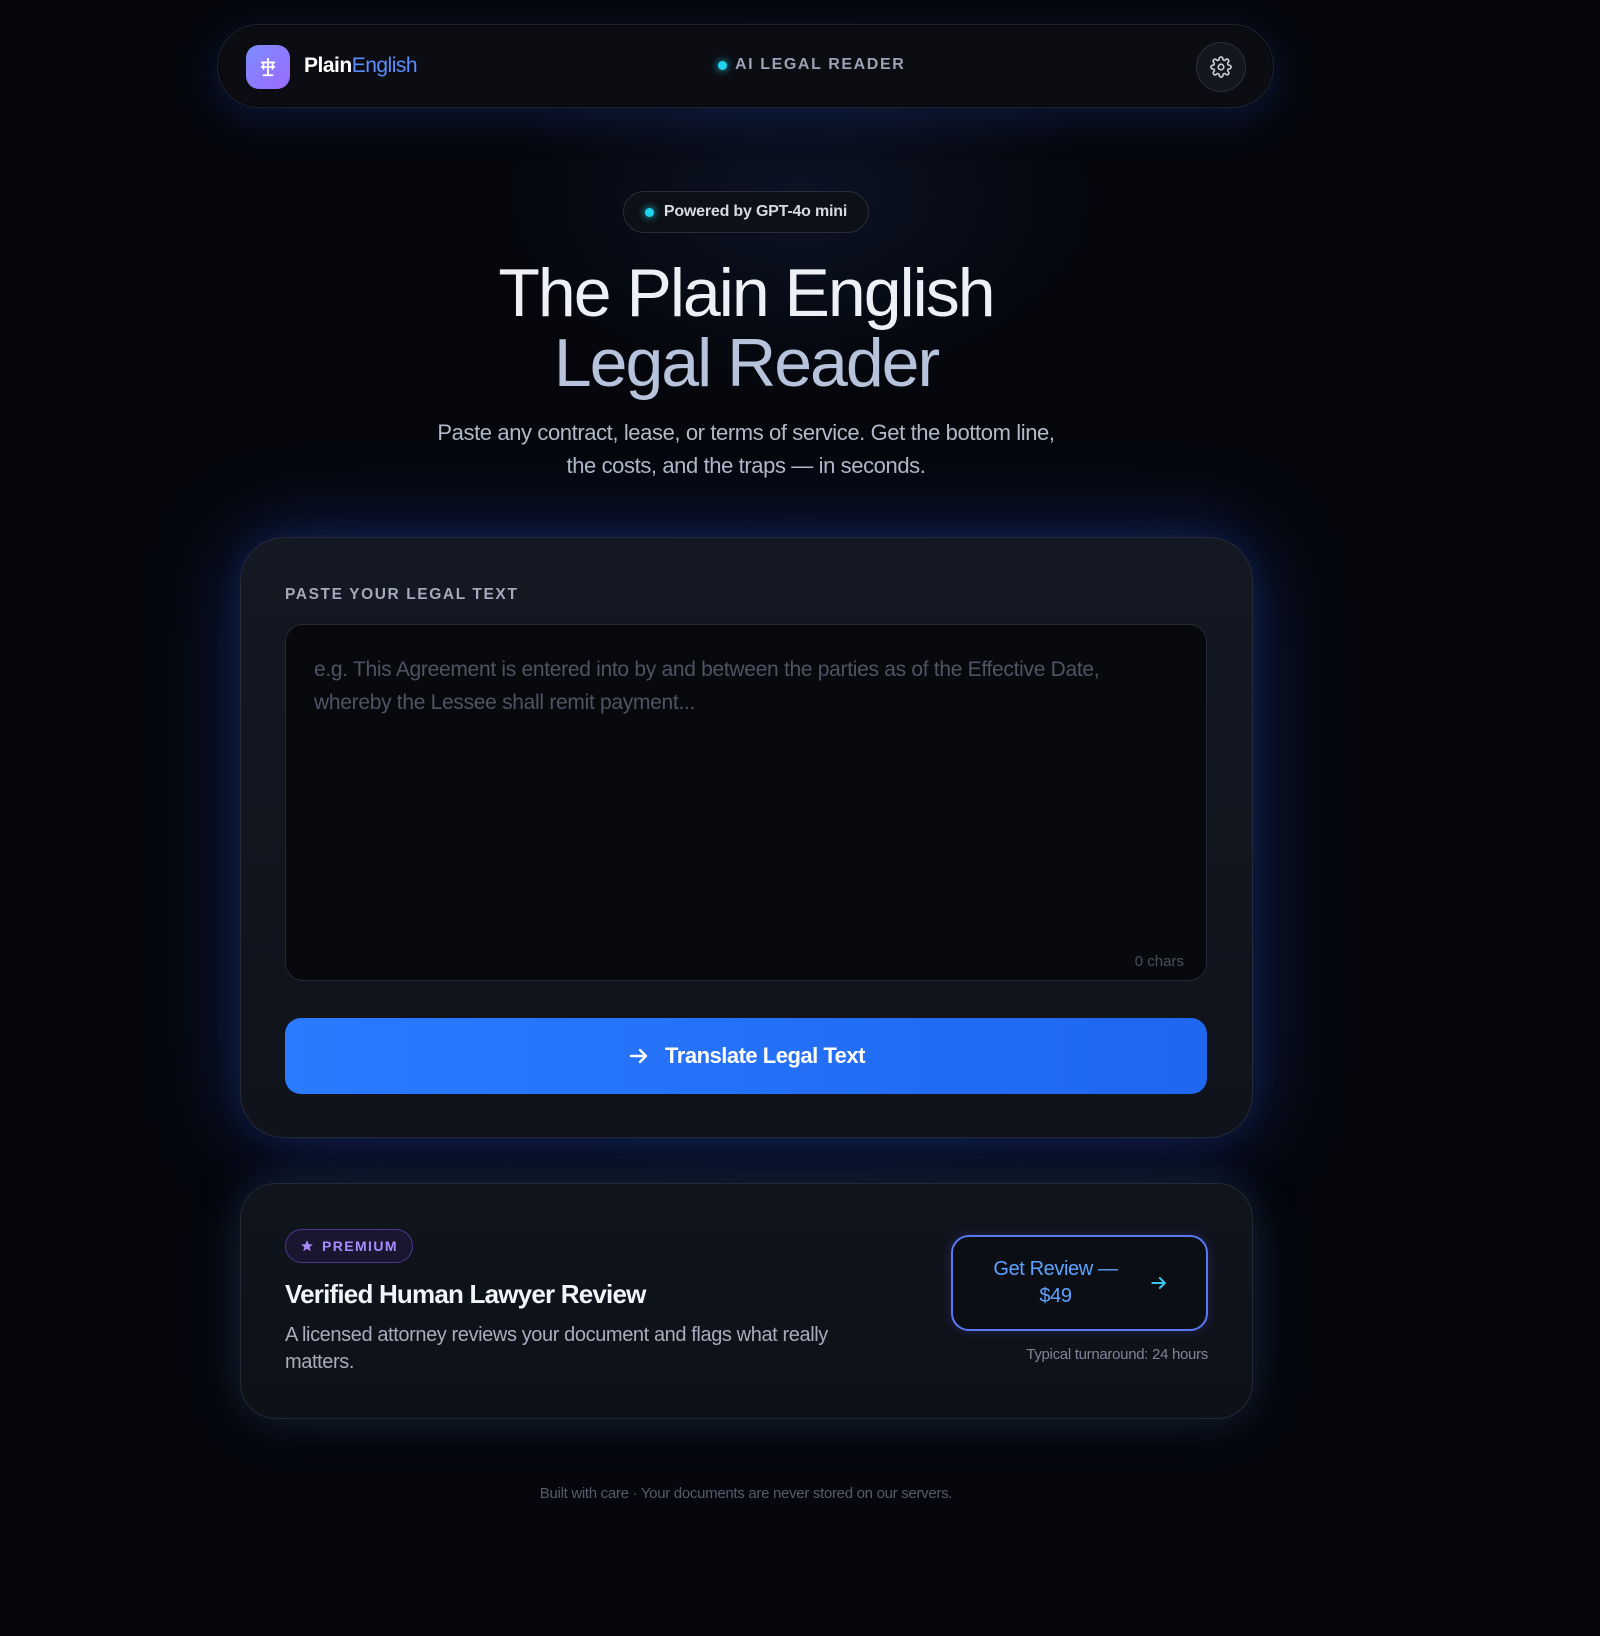 This screenshot has width=1600, height=1636. Describe the element at coordinates (384, 65) in the screenshot. I see `brand-name-part2: English` at that location.